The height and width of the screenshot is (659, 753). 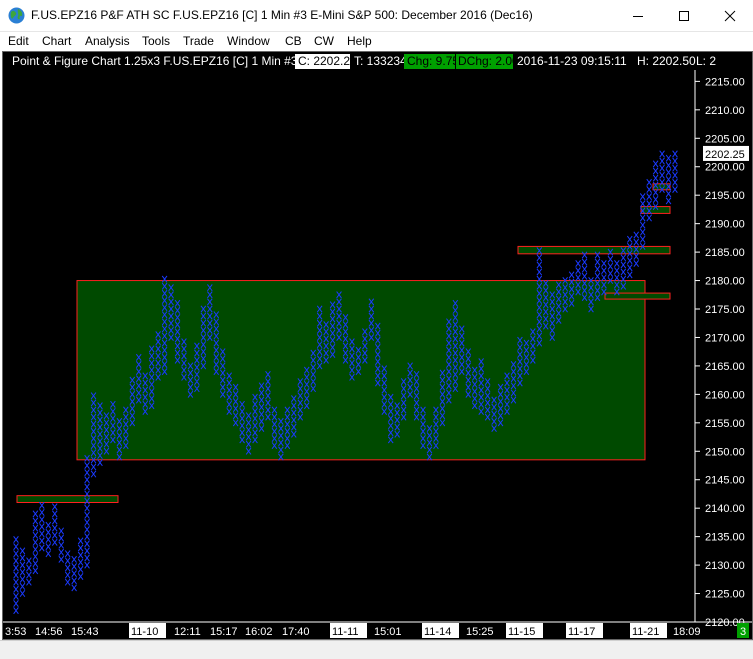 I want to click on time-label: 16:02, so click(x=259, y=632).